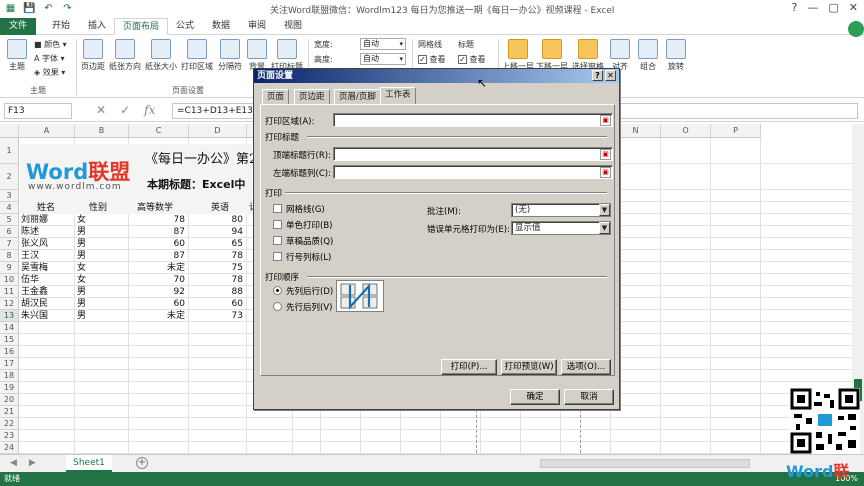 The height and width of the screenshot is (486, 864). I want to click on tab-home: 开始, so click(61, 26).